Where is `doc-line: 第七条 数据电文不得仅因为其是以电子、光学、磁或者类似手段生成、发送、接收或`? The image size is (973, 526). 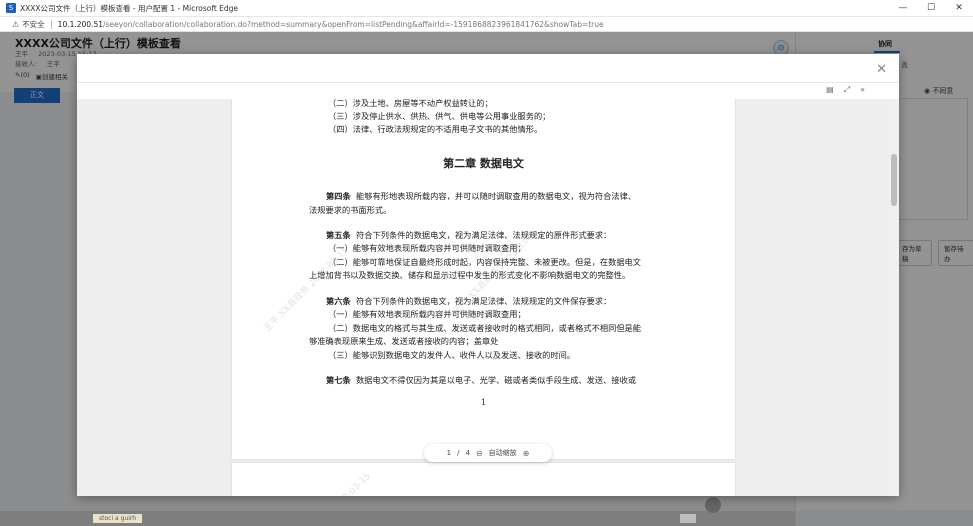
doc-line: 第七条 数据电文不得仅因为其是以电子、光学、磁或者类似手段生成、发送、接收或 is located at coordinates (481, 380).